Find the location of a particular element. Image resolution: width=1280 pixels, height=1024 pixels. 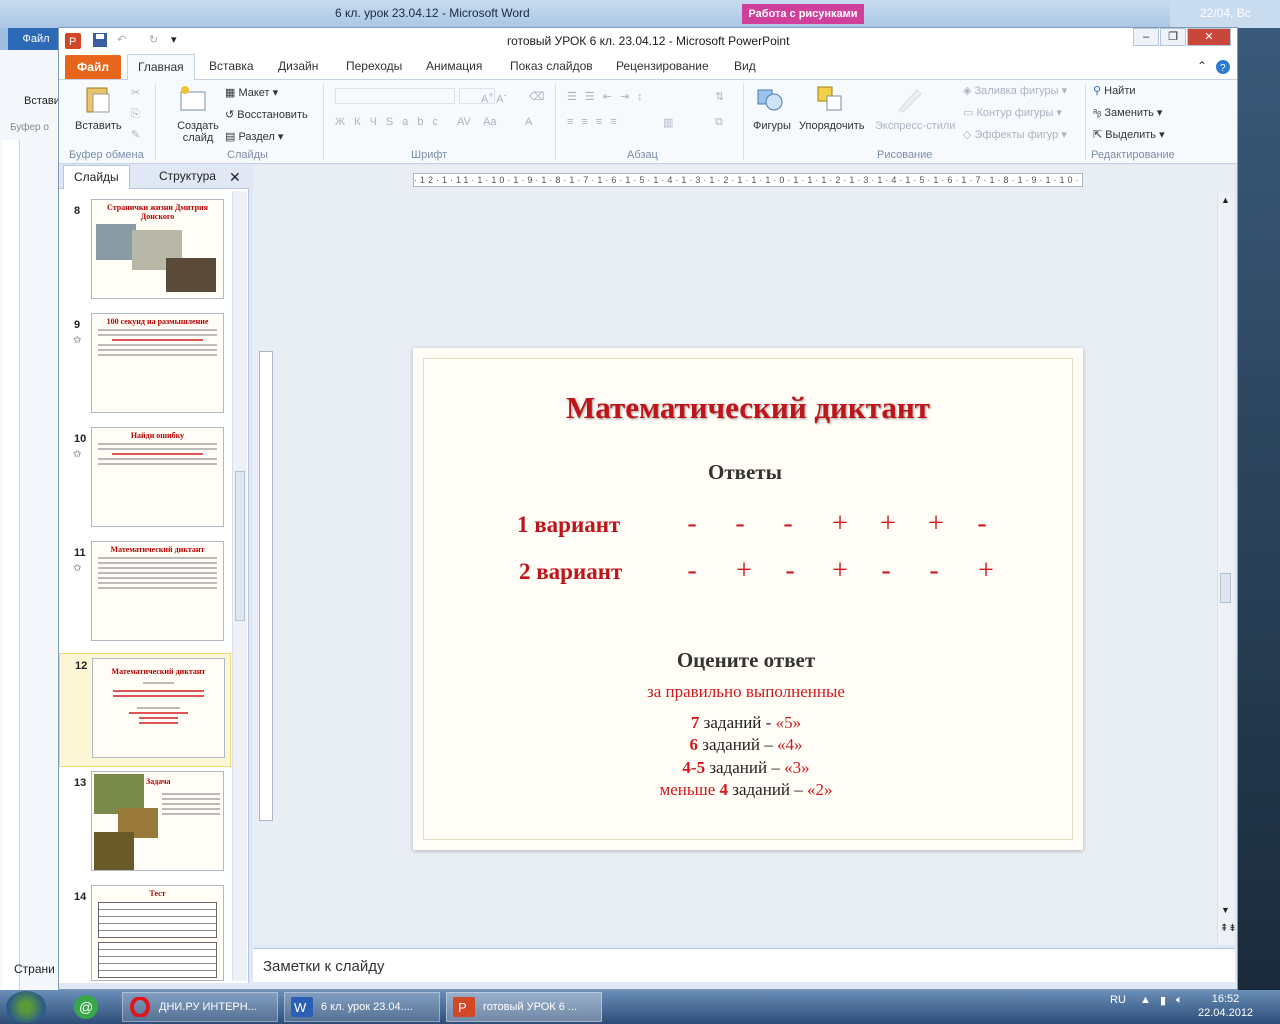

slide-thumbnail: 11 ✩ Математический диктант is located at coordinates (145, 596).